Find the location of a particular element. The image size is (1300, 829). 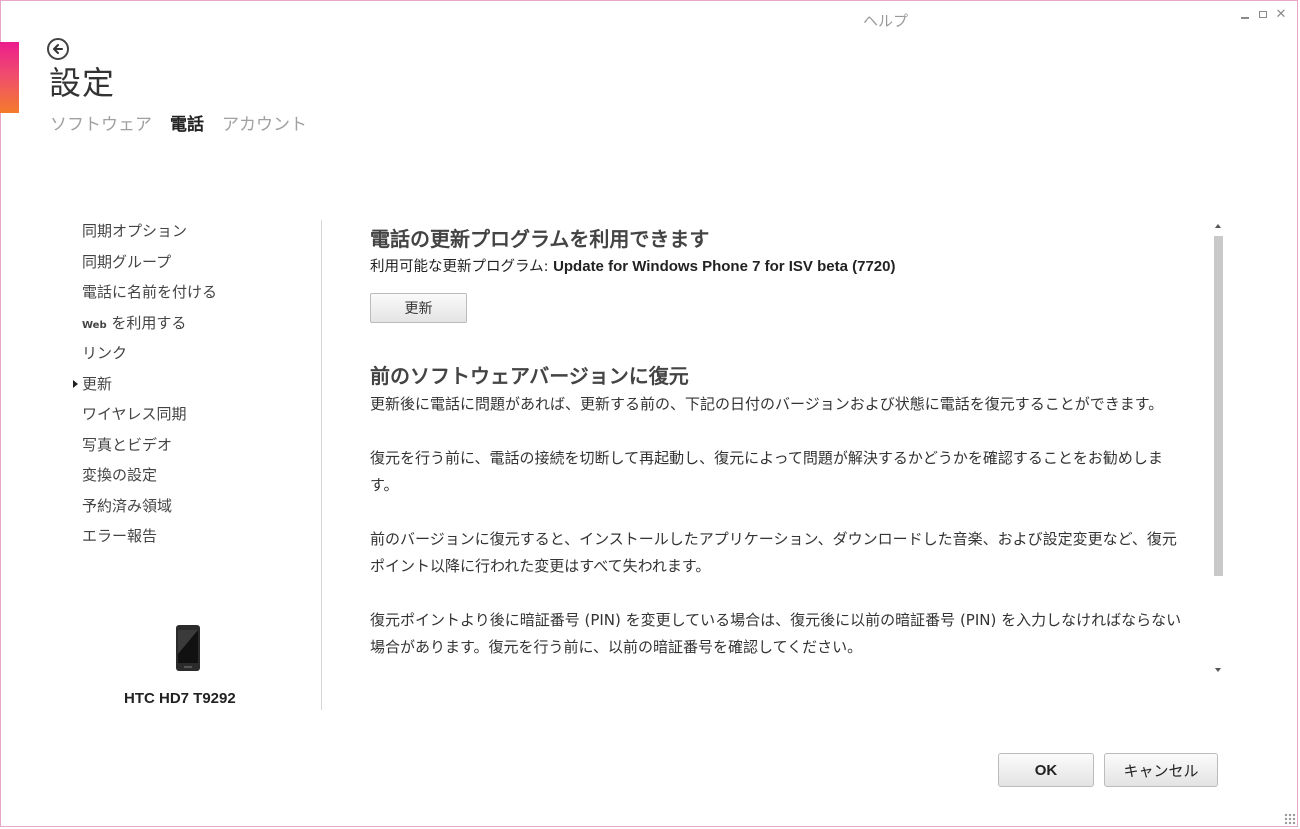

sidebar-item-use-web: Web を利用する is located at coordinates (149, 327).